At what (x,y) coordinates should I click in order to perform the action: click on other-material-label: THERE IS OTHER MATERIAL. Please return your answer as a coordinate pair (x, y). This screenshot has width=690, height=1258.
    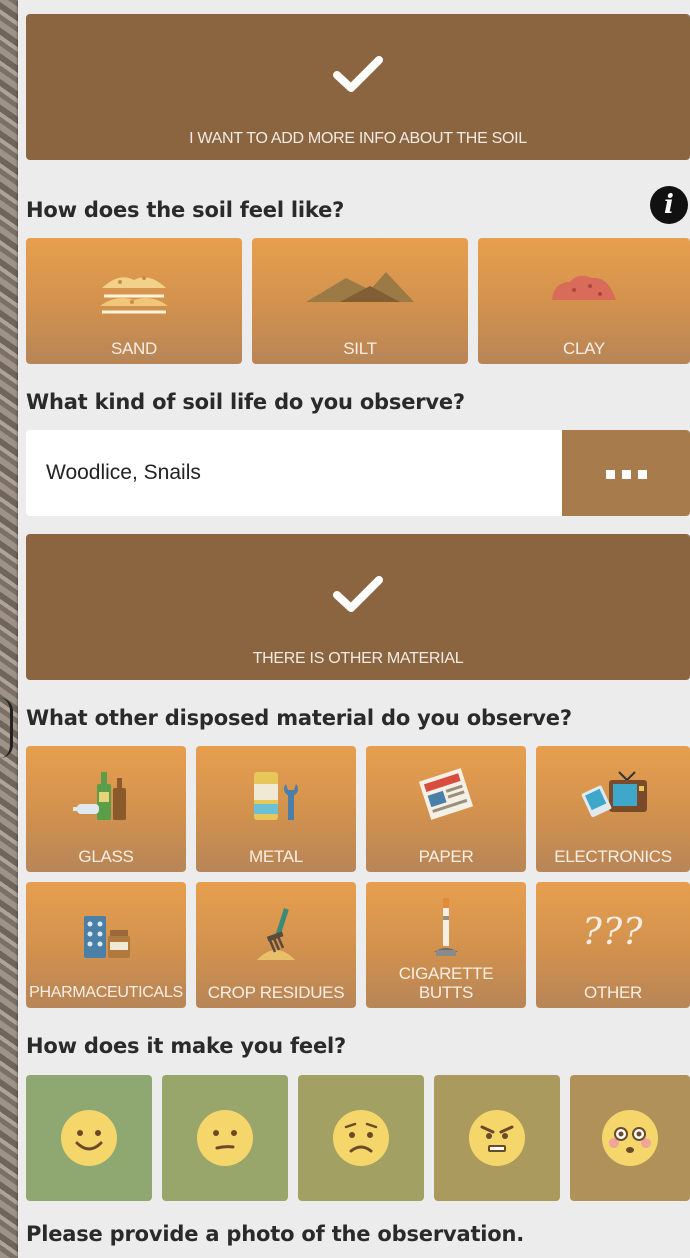
    Looking at the image, I should click on (358, 658).